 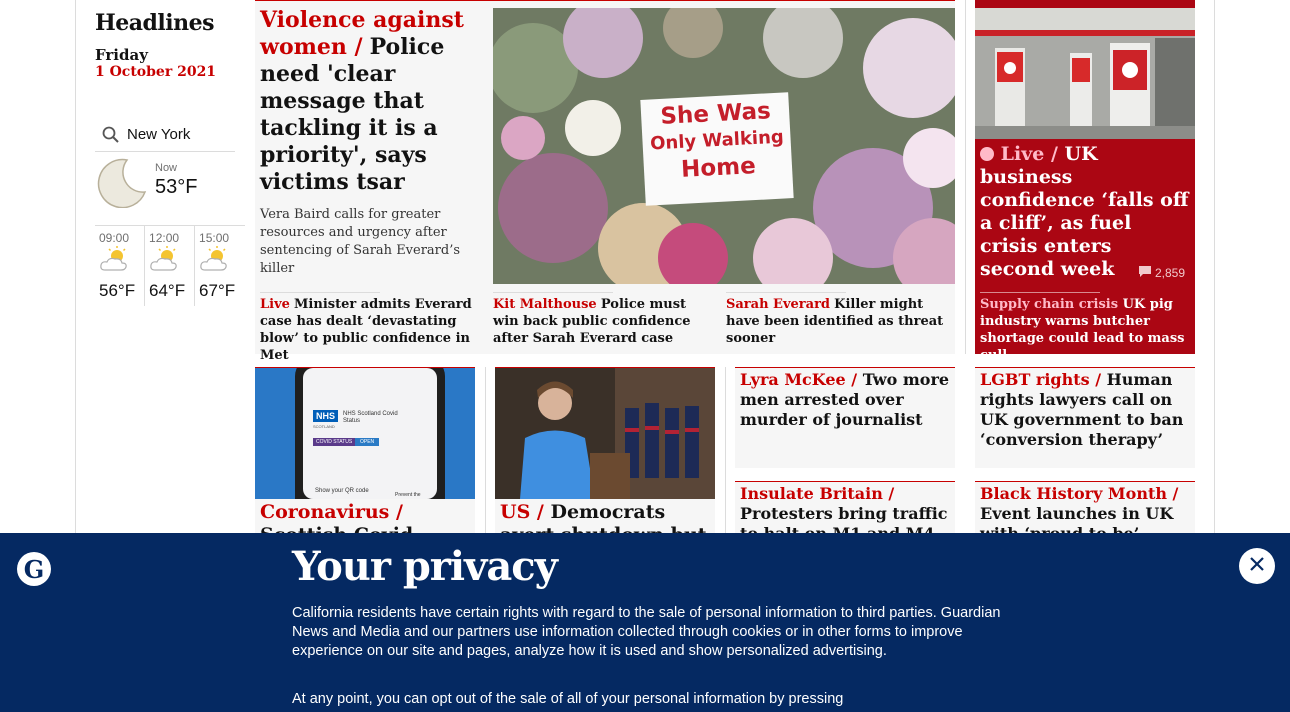 I want to click on now-temp: 53°F, so click(x=176, y=187).